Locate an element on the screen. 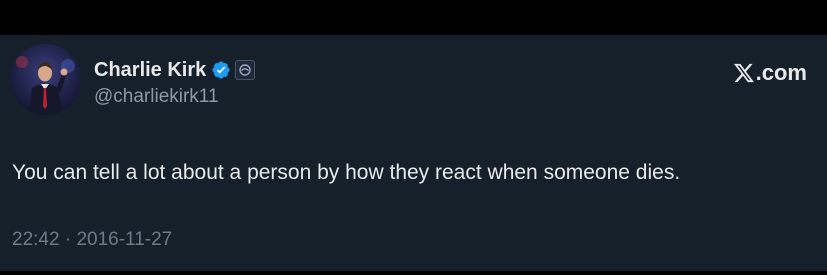  author-handle: @charliekirk11 is located at coordinates (156, 97).